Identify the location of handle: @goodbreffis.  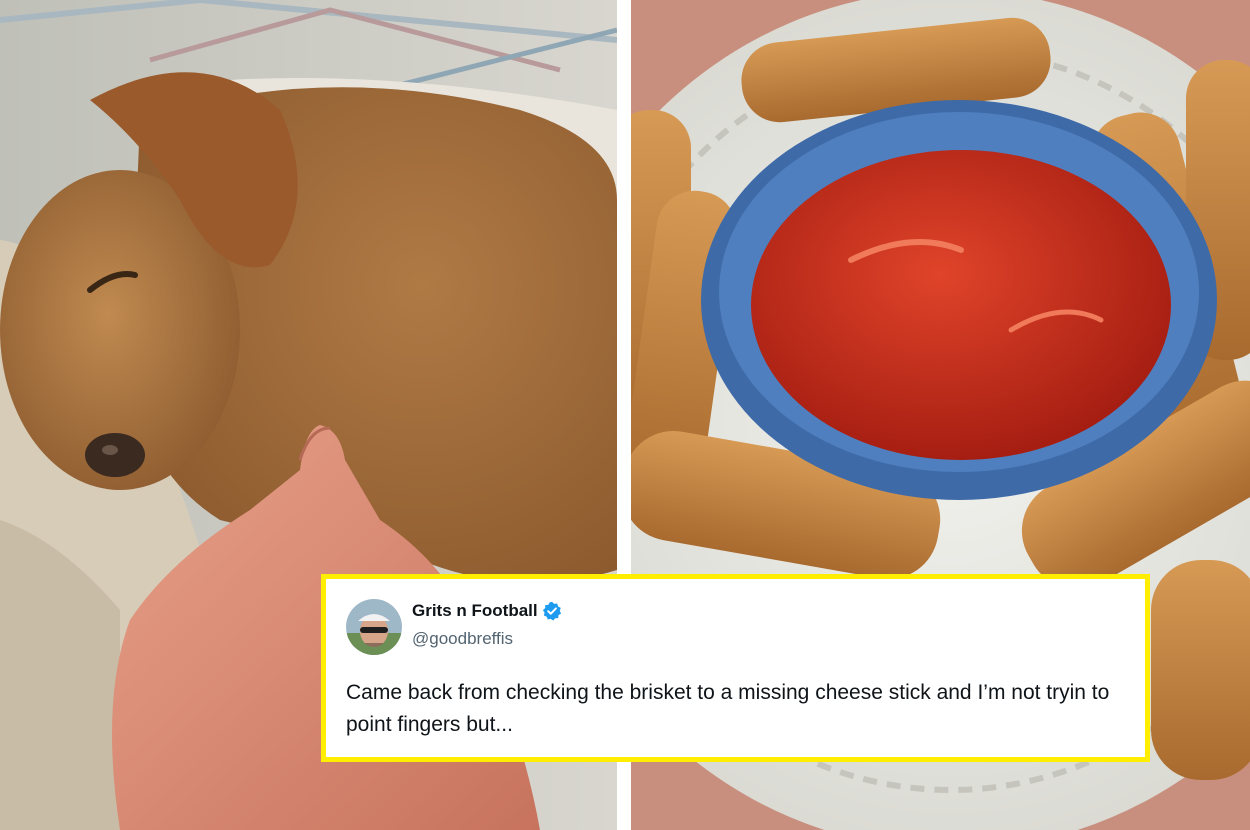
(462, 639).